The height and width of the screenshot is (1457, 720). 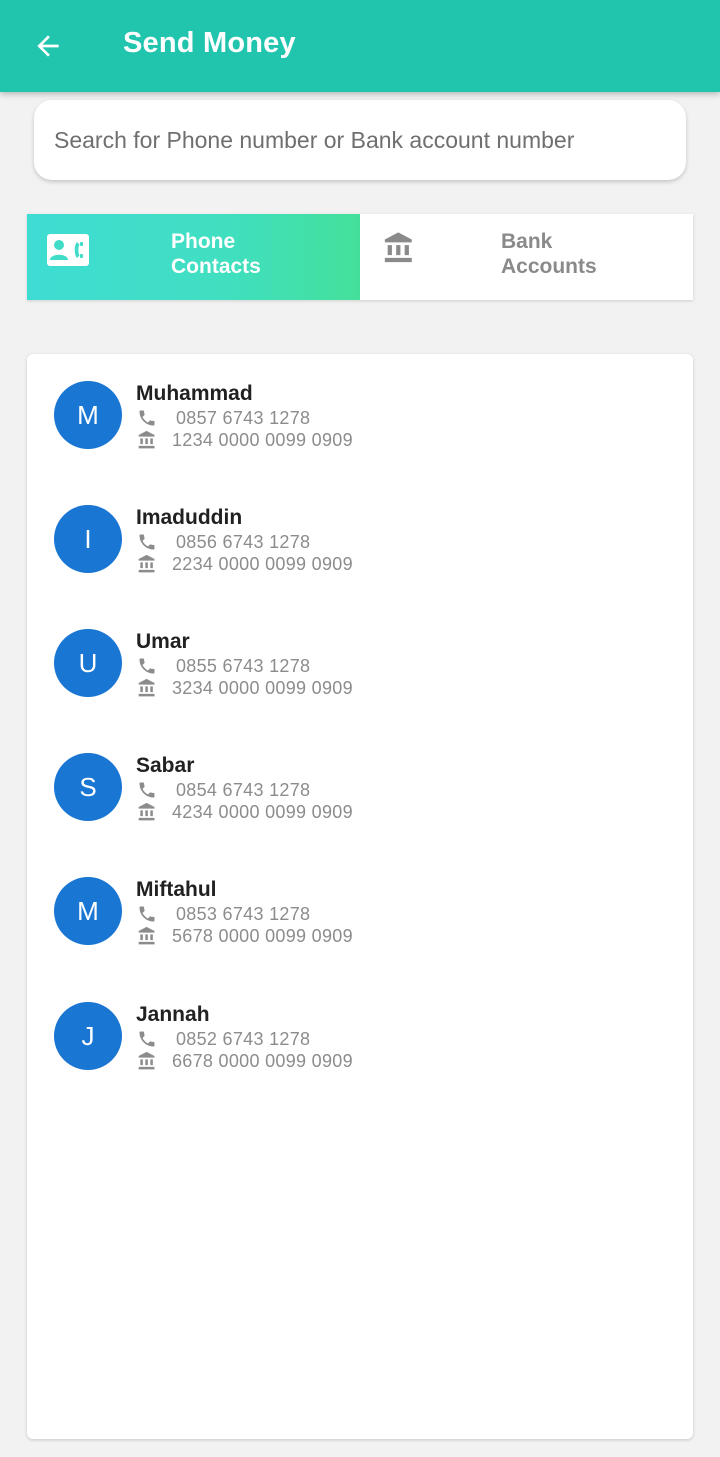 I want to click on tab-phone-contacts-label: Phone Contacts, so click(x=216, y=254).